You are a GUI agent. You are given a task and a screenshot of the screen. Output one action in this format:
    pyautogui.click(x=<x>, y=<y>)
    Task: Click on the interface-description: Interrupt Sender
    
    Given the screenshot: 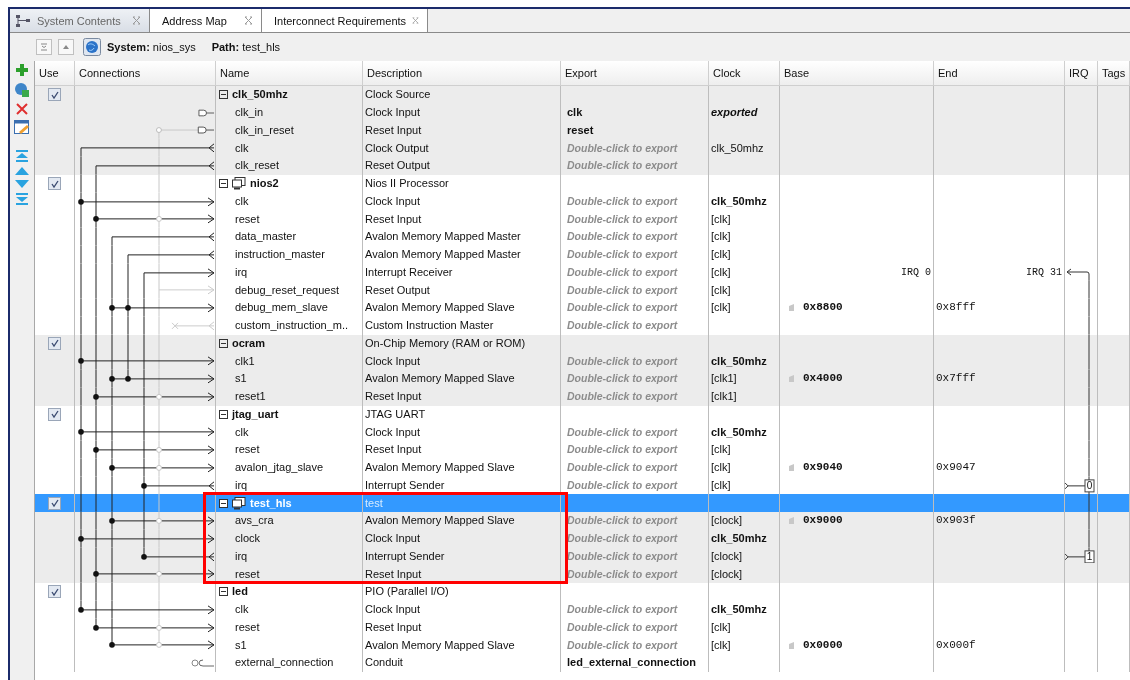 What is the action you would take?
    pyautogui.click(x=405, y=556)
    